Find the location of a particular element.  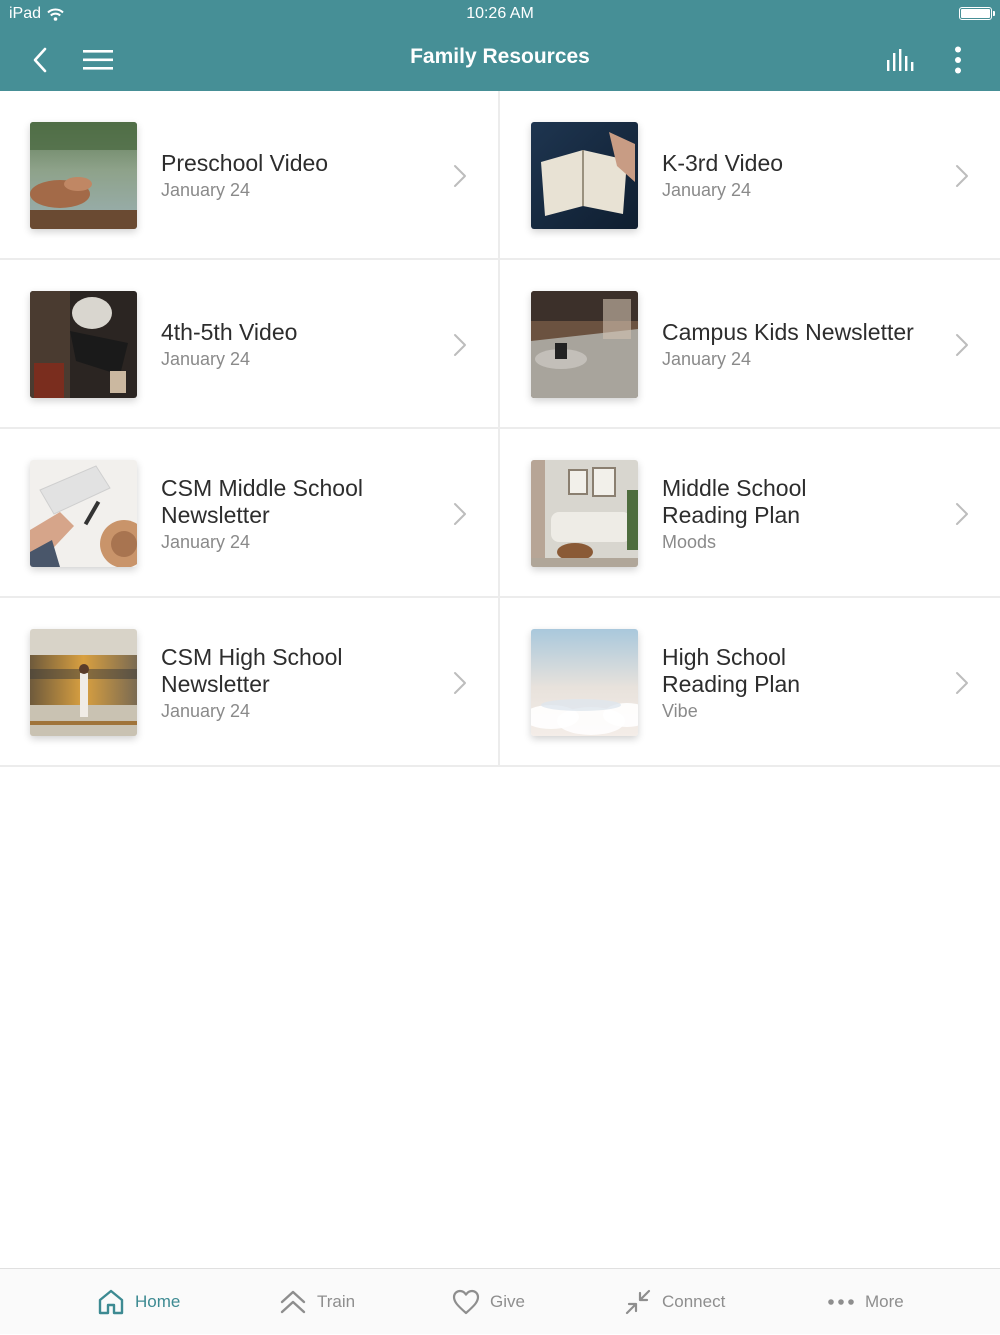

vertical-dots-icon is located at coordinates (958, 60).